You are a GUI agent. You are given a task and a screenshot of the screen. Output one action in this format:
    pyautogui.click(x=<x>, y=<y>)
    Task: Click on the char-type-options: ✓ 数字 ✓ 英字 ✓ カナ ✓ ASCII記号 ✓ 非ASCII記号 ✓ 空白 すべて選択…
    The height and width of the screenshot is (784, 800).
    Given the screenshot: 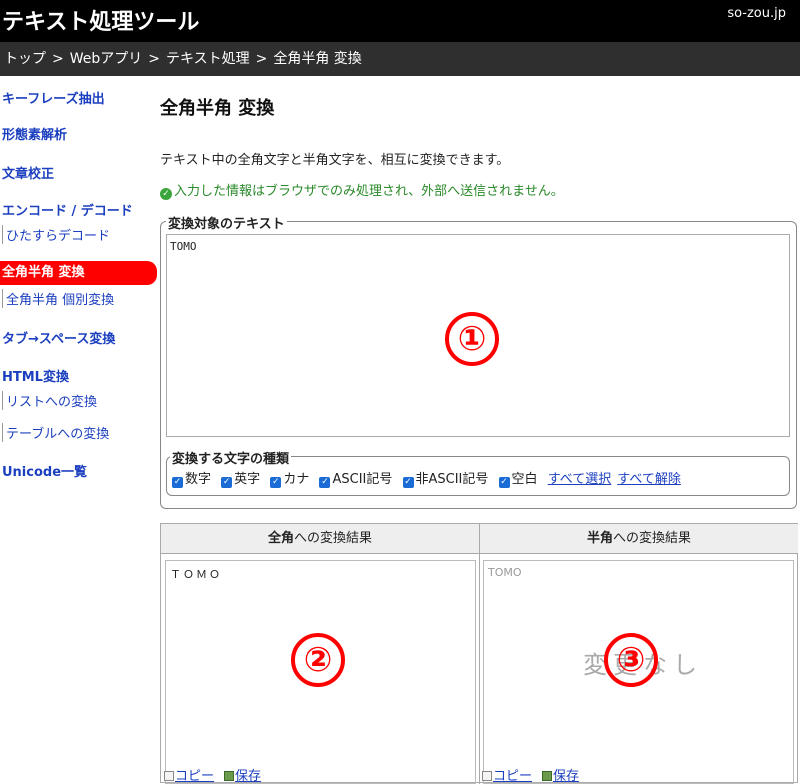 What is the action you would take?
    pyautogui.click(x=429, y=478)
    